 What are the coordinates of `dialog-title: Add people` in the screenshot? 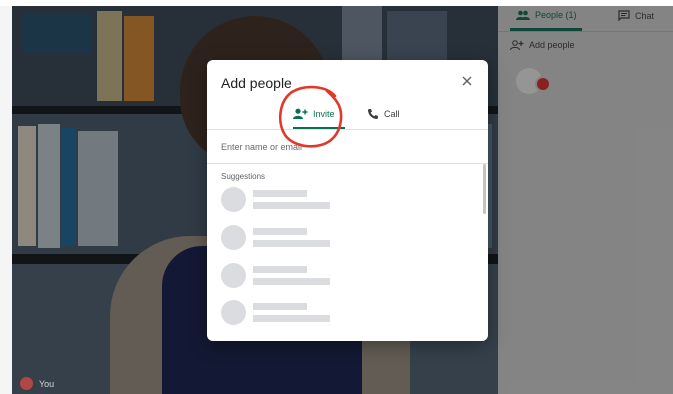 It's located at (256, 83).